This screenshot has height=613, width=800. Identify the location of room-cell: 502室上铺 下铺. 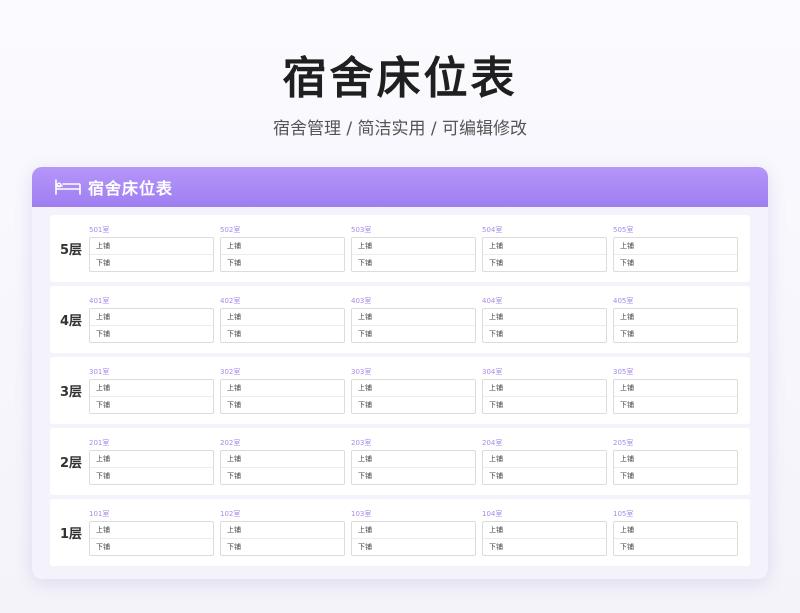
(282, 248).